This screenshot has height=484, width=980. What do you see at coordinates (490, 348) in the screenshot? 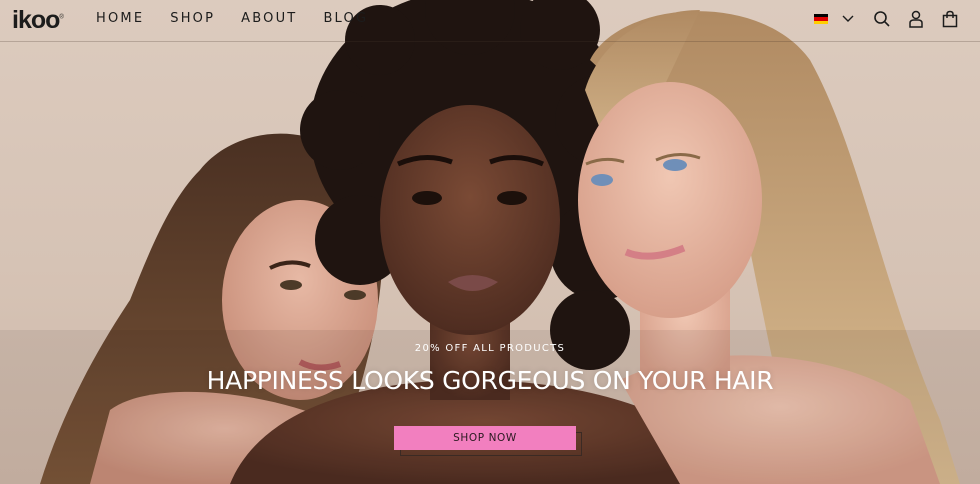
I see `promo-eyebrow: 20% OFF ALL PRODUCTS` at bounding box center [490, 348].